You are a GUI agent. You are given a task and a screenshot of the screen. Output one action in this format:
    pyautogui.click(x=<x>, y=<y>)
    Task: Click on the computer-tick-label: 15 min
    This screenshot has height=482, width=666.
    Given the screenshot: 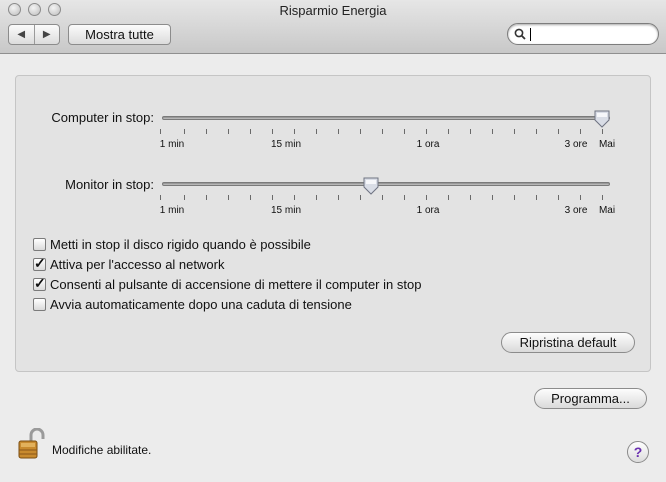 What is the action you would take?
    pyautogui.click(x=286, y=144)
    